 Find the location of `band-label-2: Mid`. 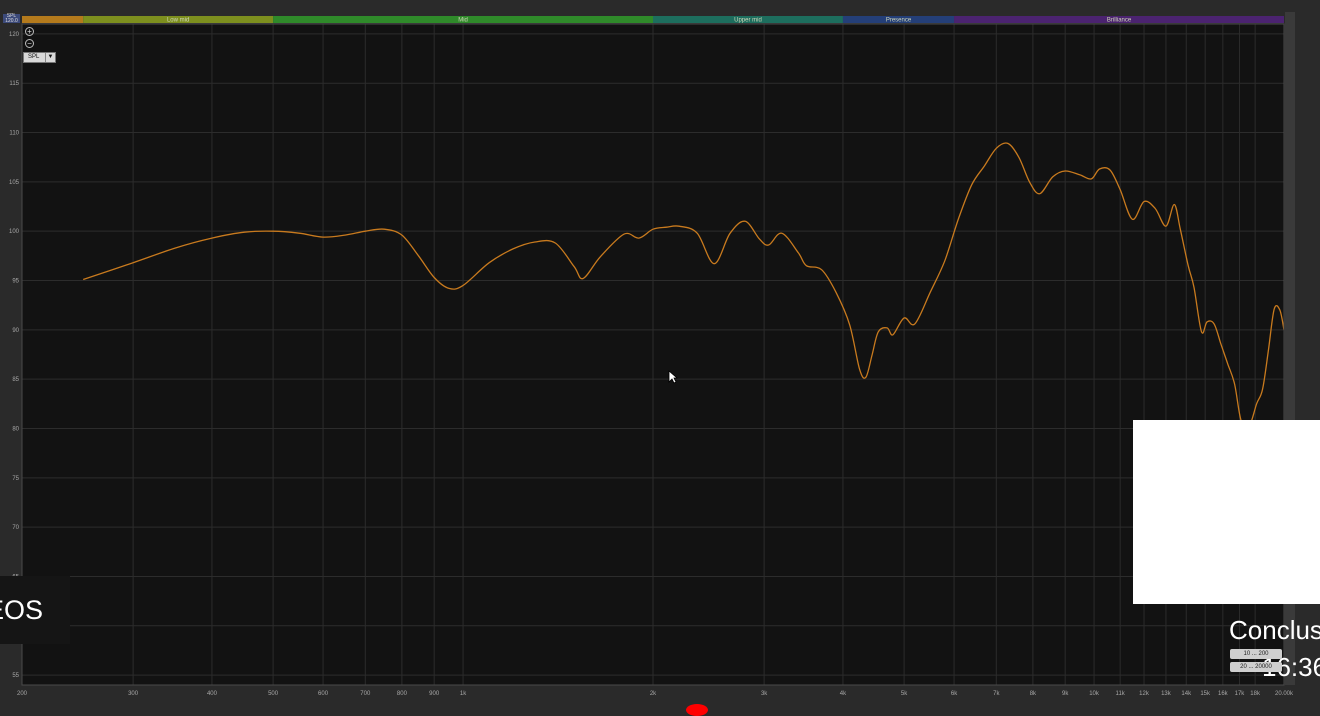

band-label-2: Mid is located at coordinates (463, 21).